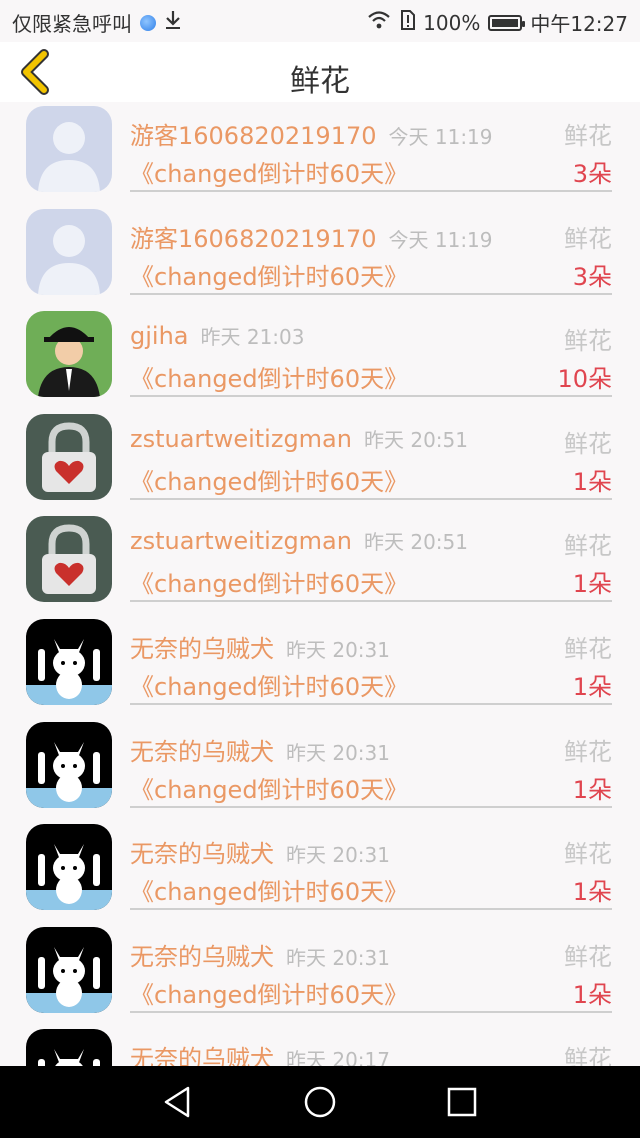 Image resolution: width=640 pixels, height=1138 pixels. What do you see at coordinates (148, 22) in the screenshot?
I see `globe-icon` at bounding box center [148, 22].